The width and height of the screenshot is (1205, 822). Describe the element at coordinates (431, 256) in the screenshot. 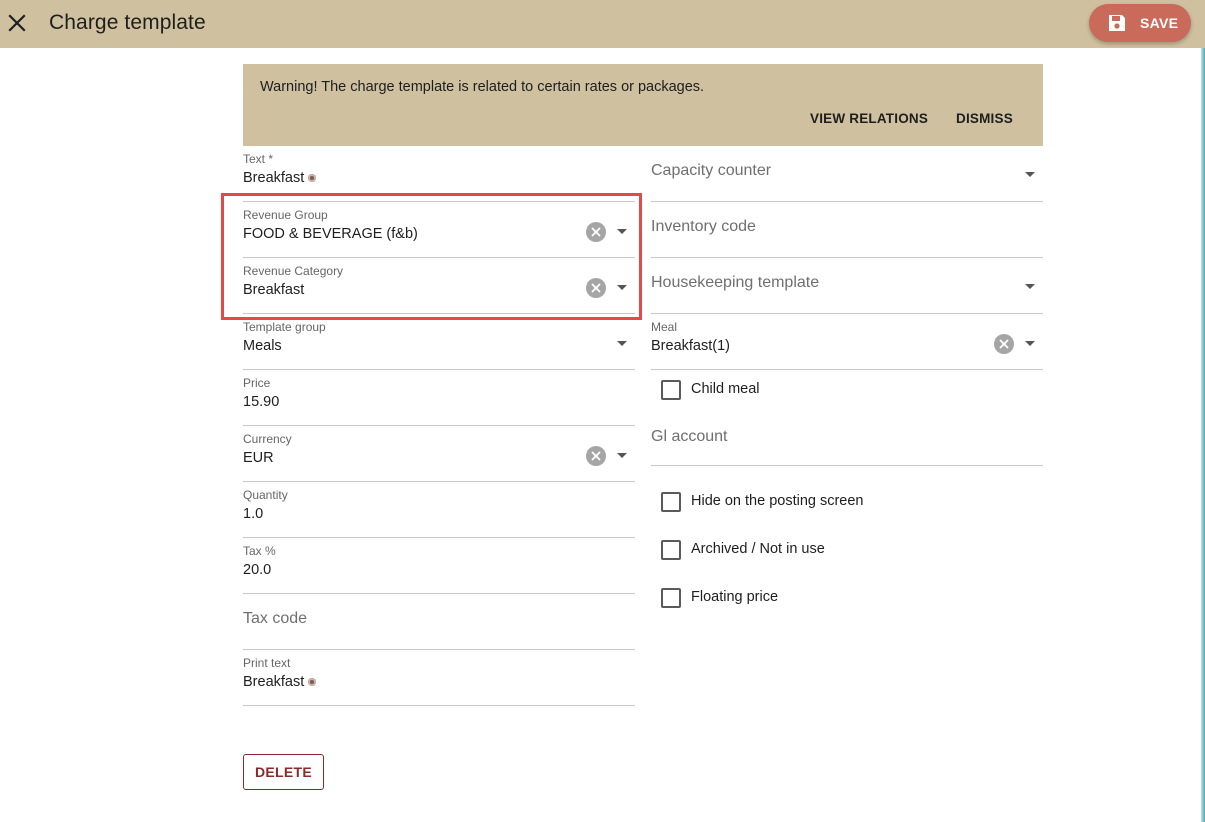

I see `highlight-box` at that location.